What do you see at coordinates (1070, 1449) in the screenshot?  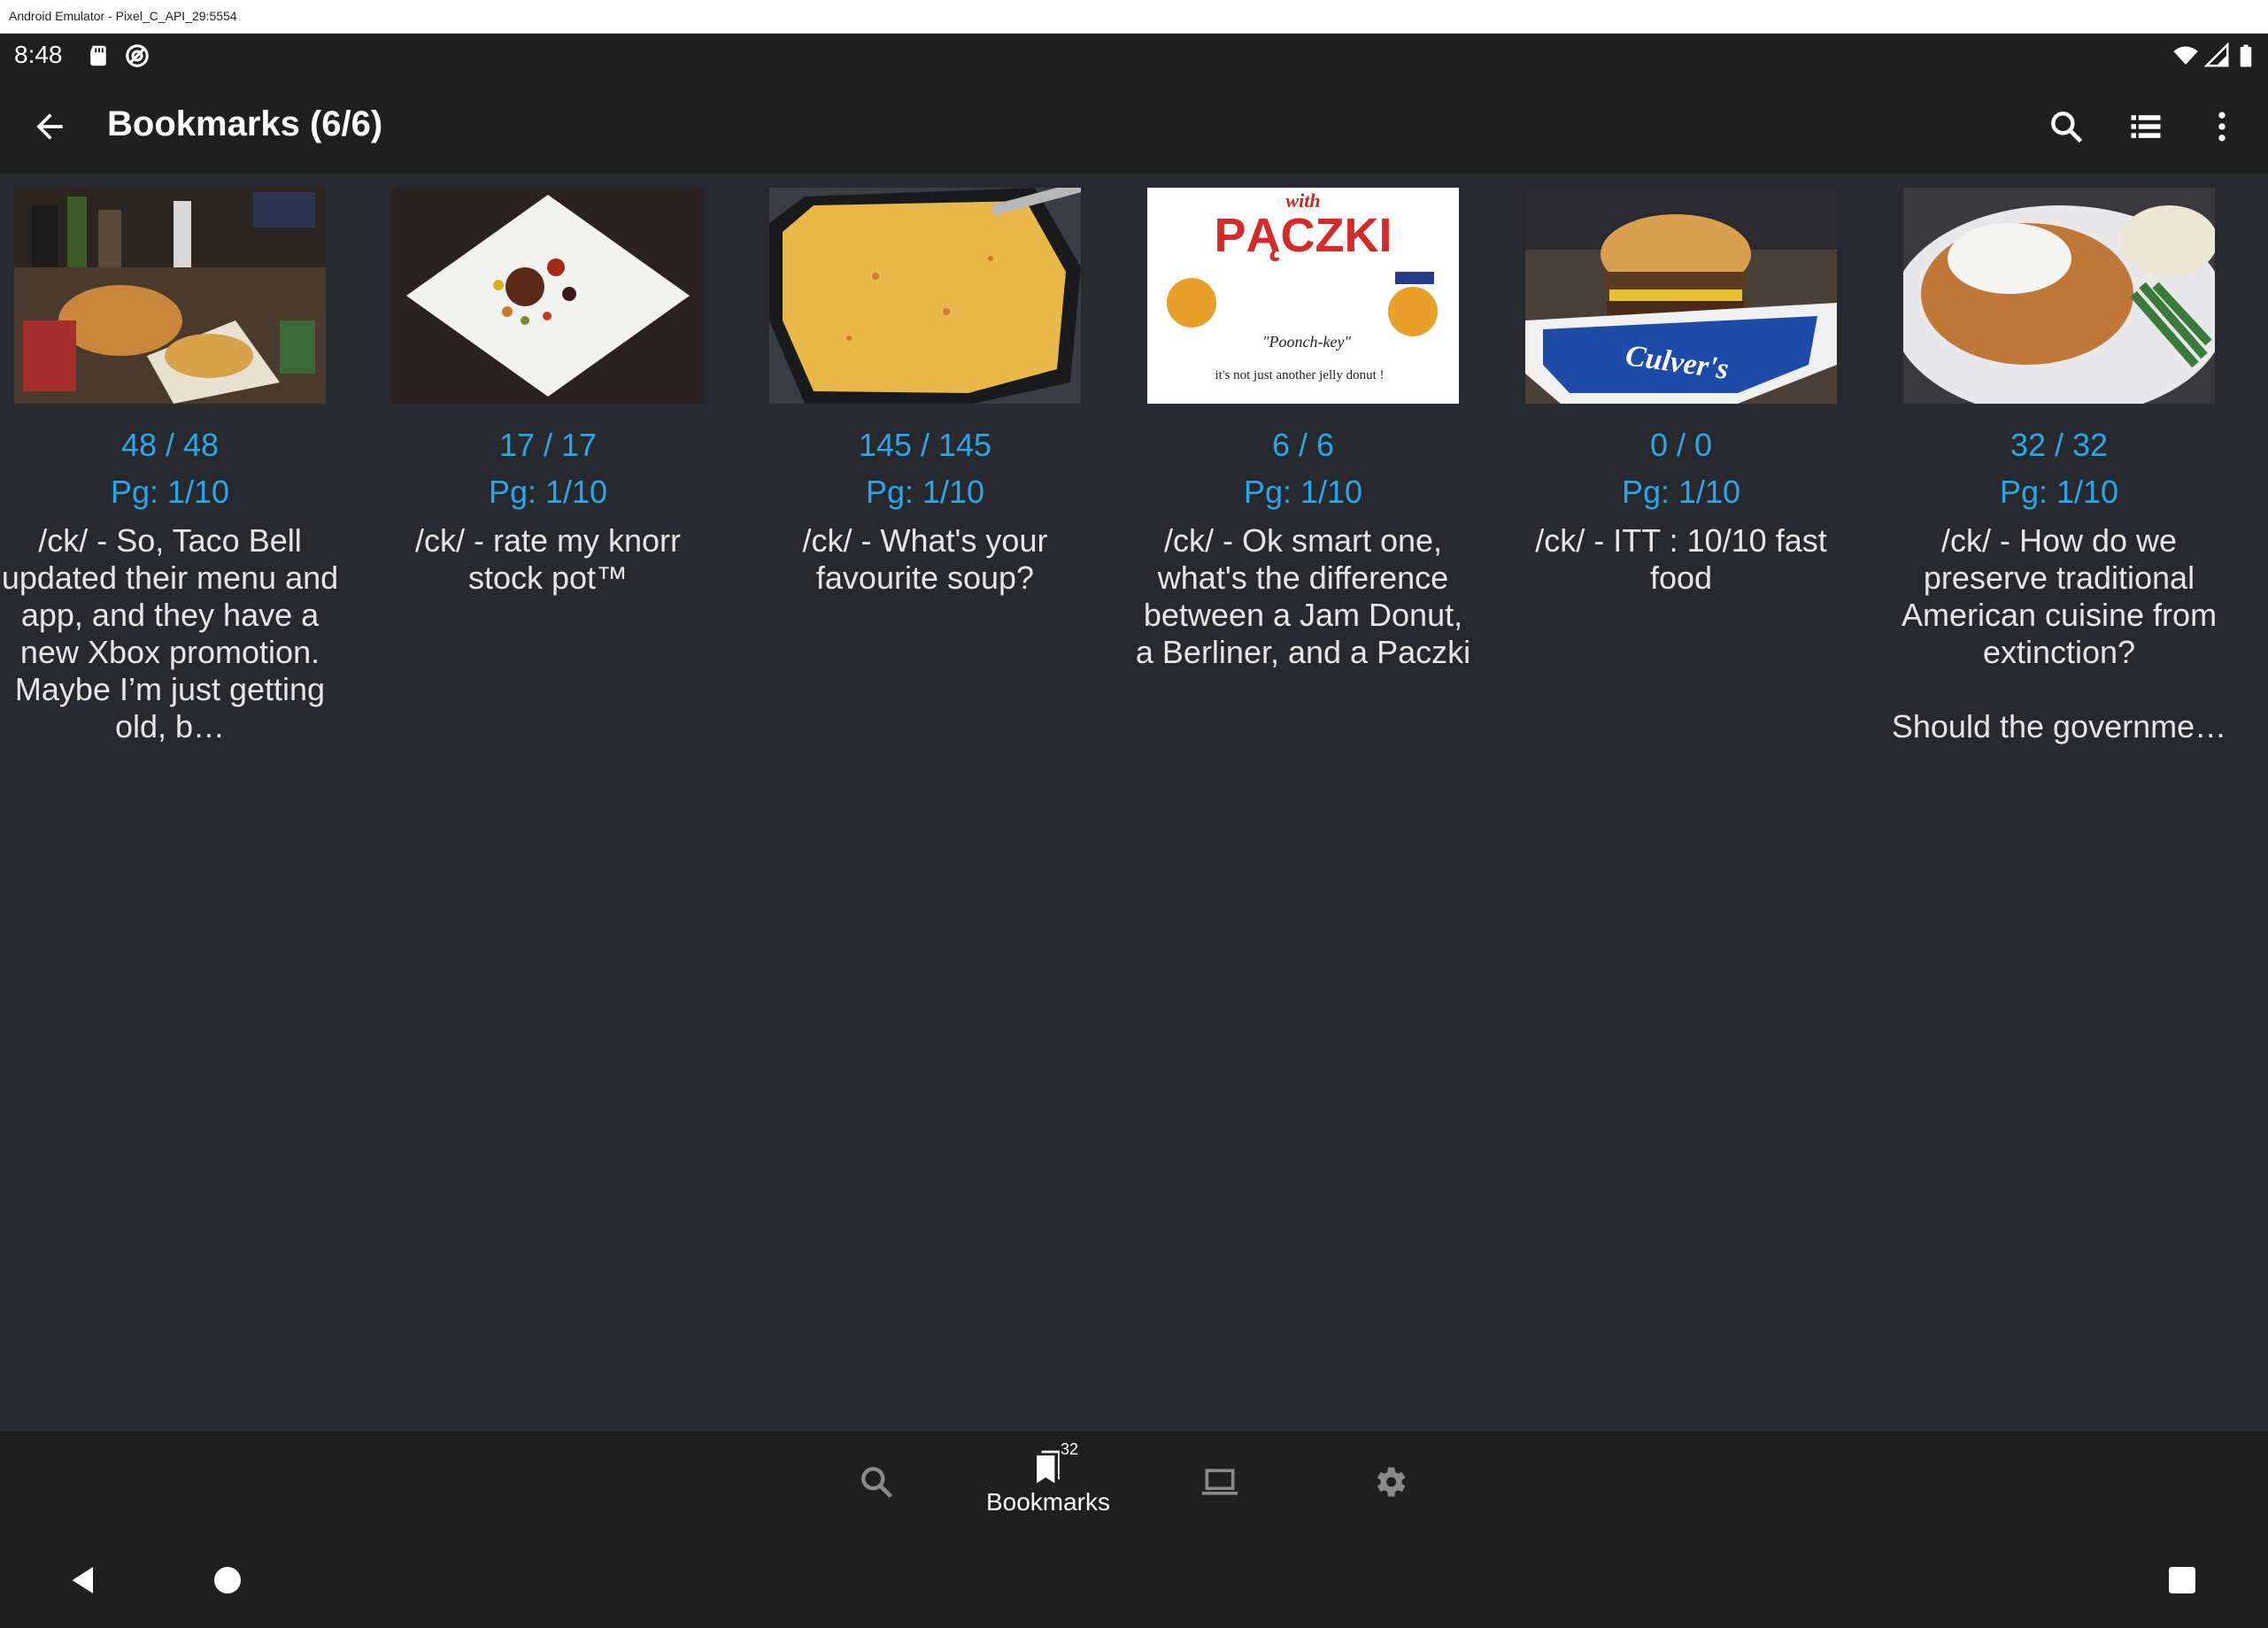 I see `bookmarks-badge: 32` at bounding box center [1070, 1449].